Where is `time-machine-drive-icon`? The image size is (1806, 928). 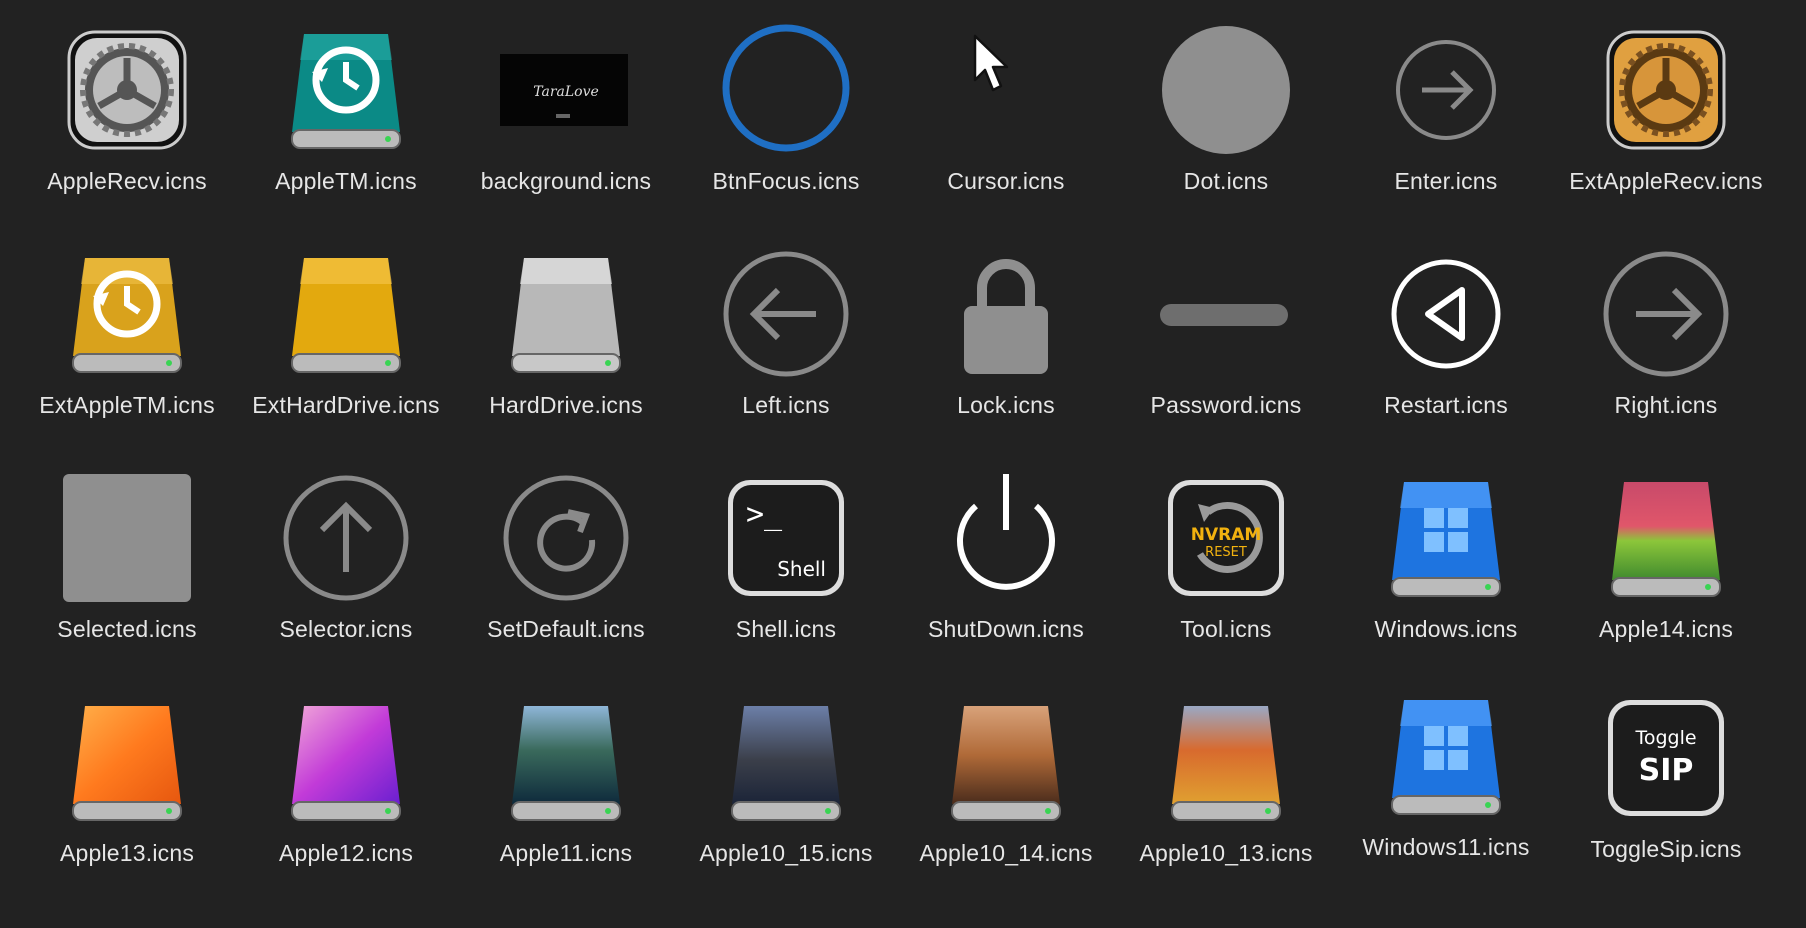 time-machine-drive-icon is located at coordinates (346, 90).